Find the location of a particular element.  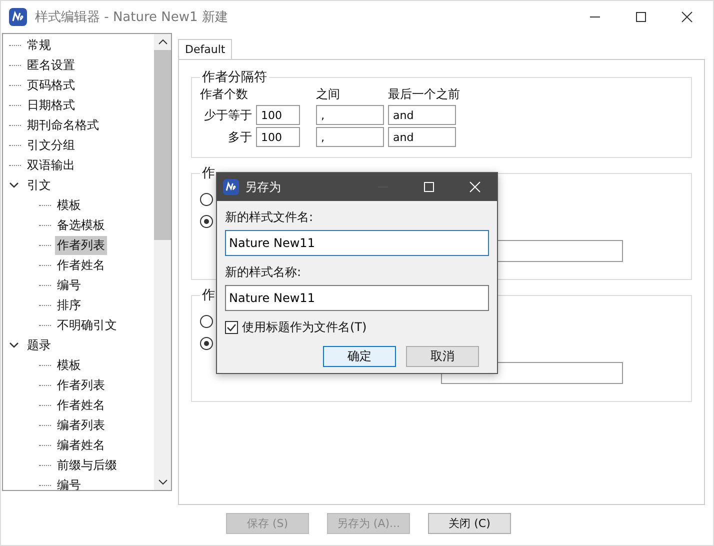

scroll-up-icon is located at coordinates (163, 42).